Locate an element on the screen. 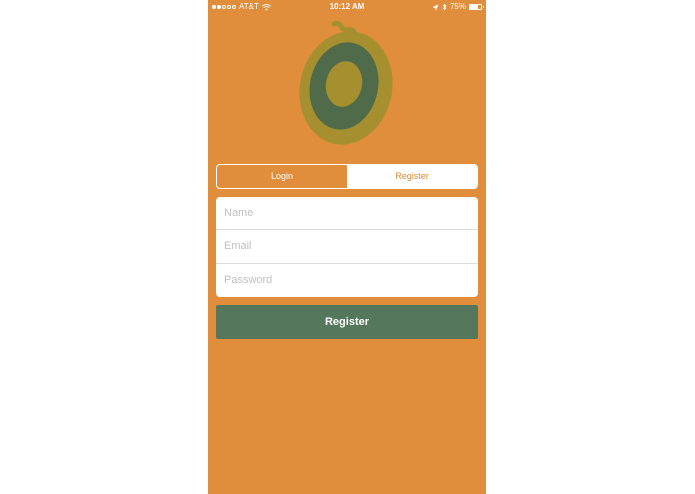  battery-percent: 75% is located at coordinates (457, 6).